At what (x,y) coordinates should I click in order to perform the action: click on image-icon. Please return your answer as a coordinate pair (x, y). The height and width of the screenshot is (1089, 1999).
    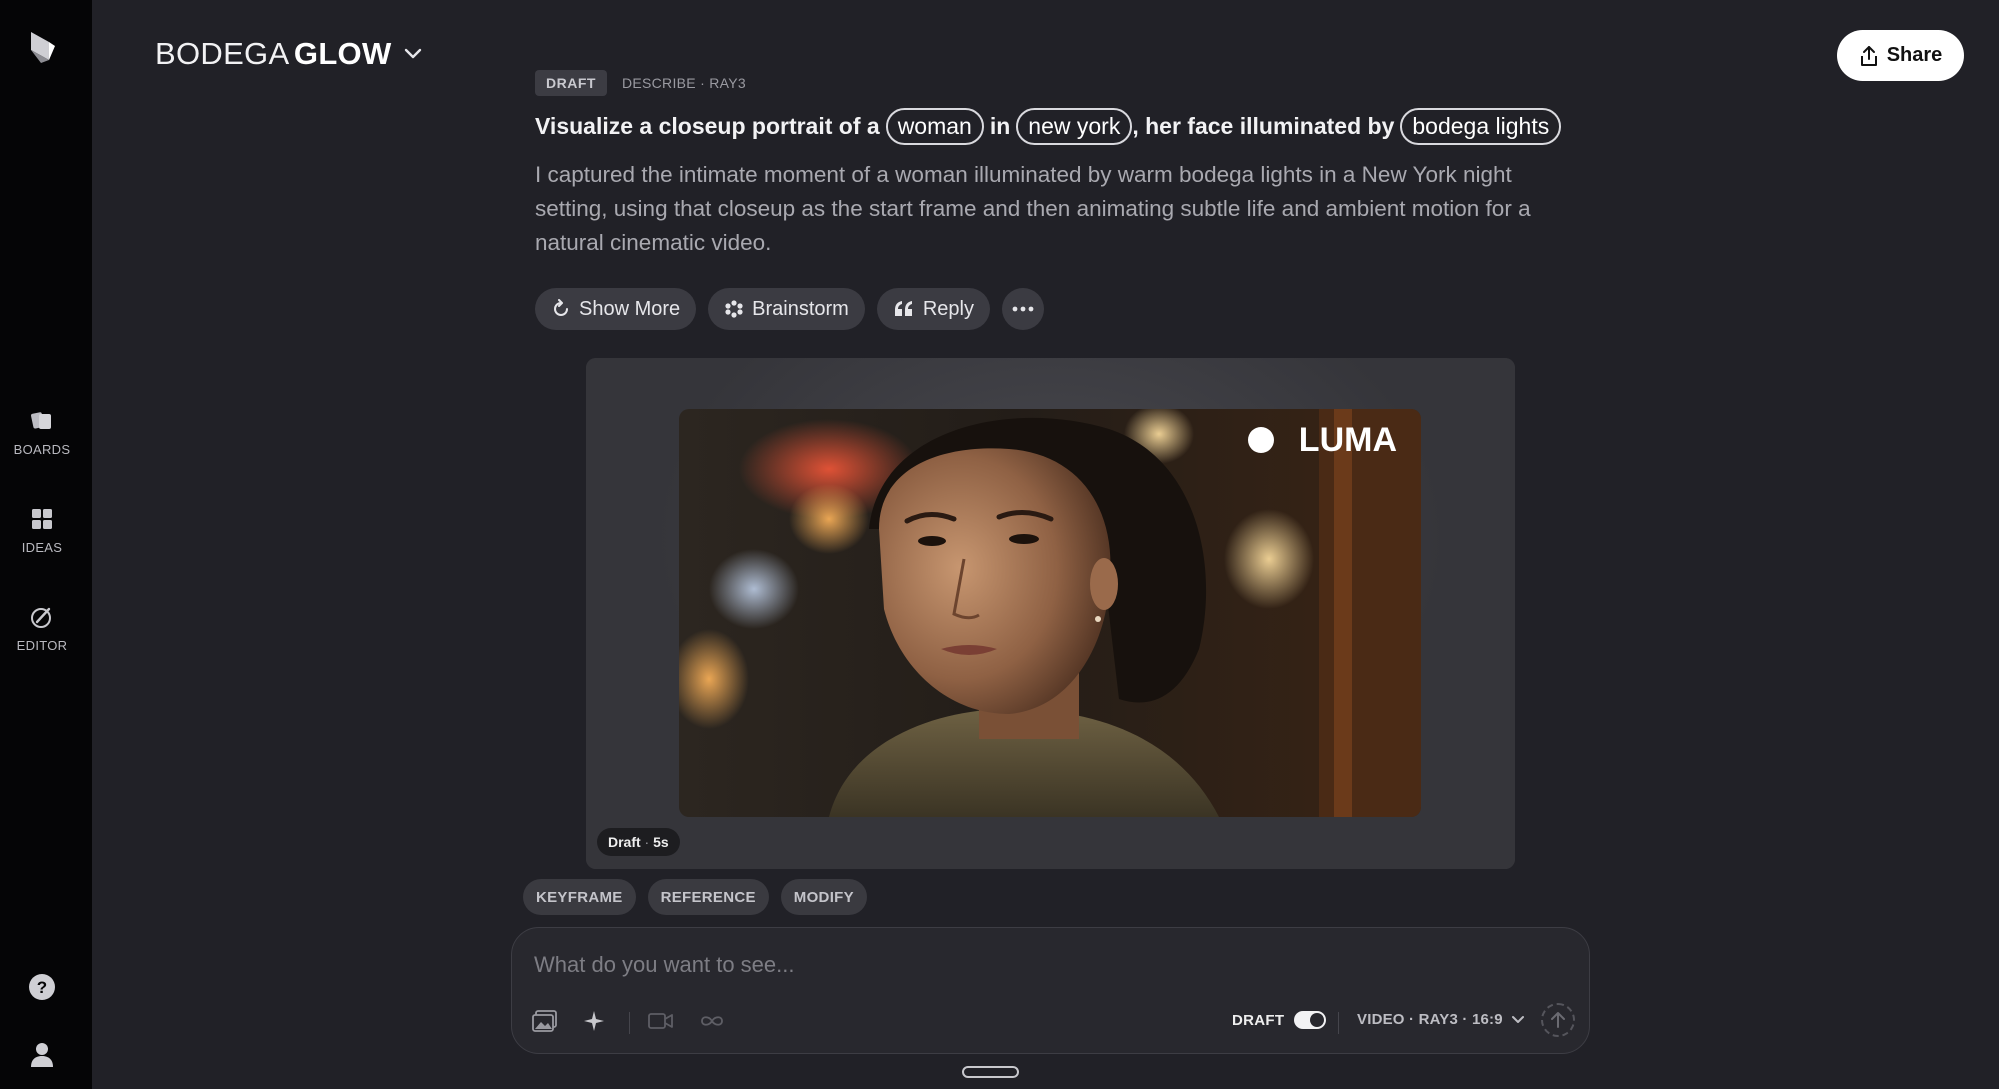
    Looking at the image, I should click on (544, 1021).